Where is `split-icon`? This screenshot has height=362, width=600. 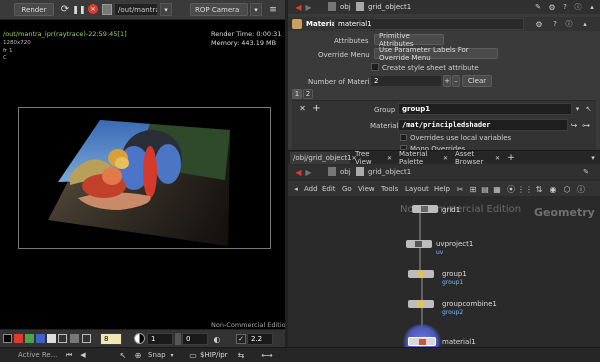 split-icon is located at coordinates (74, 338).